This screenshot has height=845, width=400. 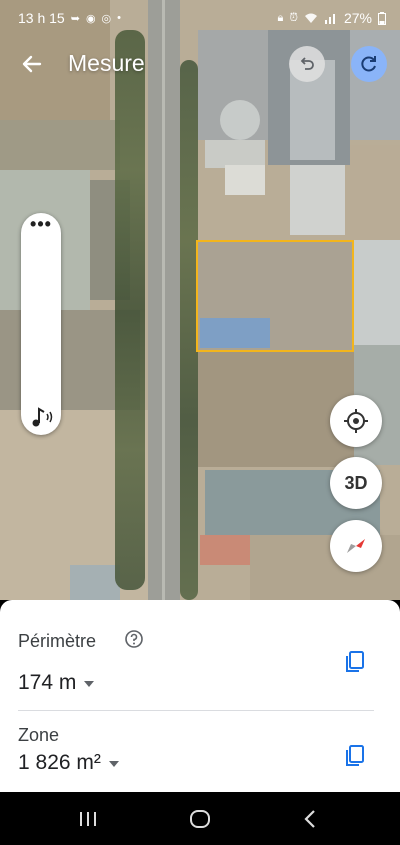 I want to click on my-location-button, so click(x=356, y=421).